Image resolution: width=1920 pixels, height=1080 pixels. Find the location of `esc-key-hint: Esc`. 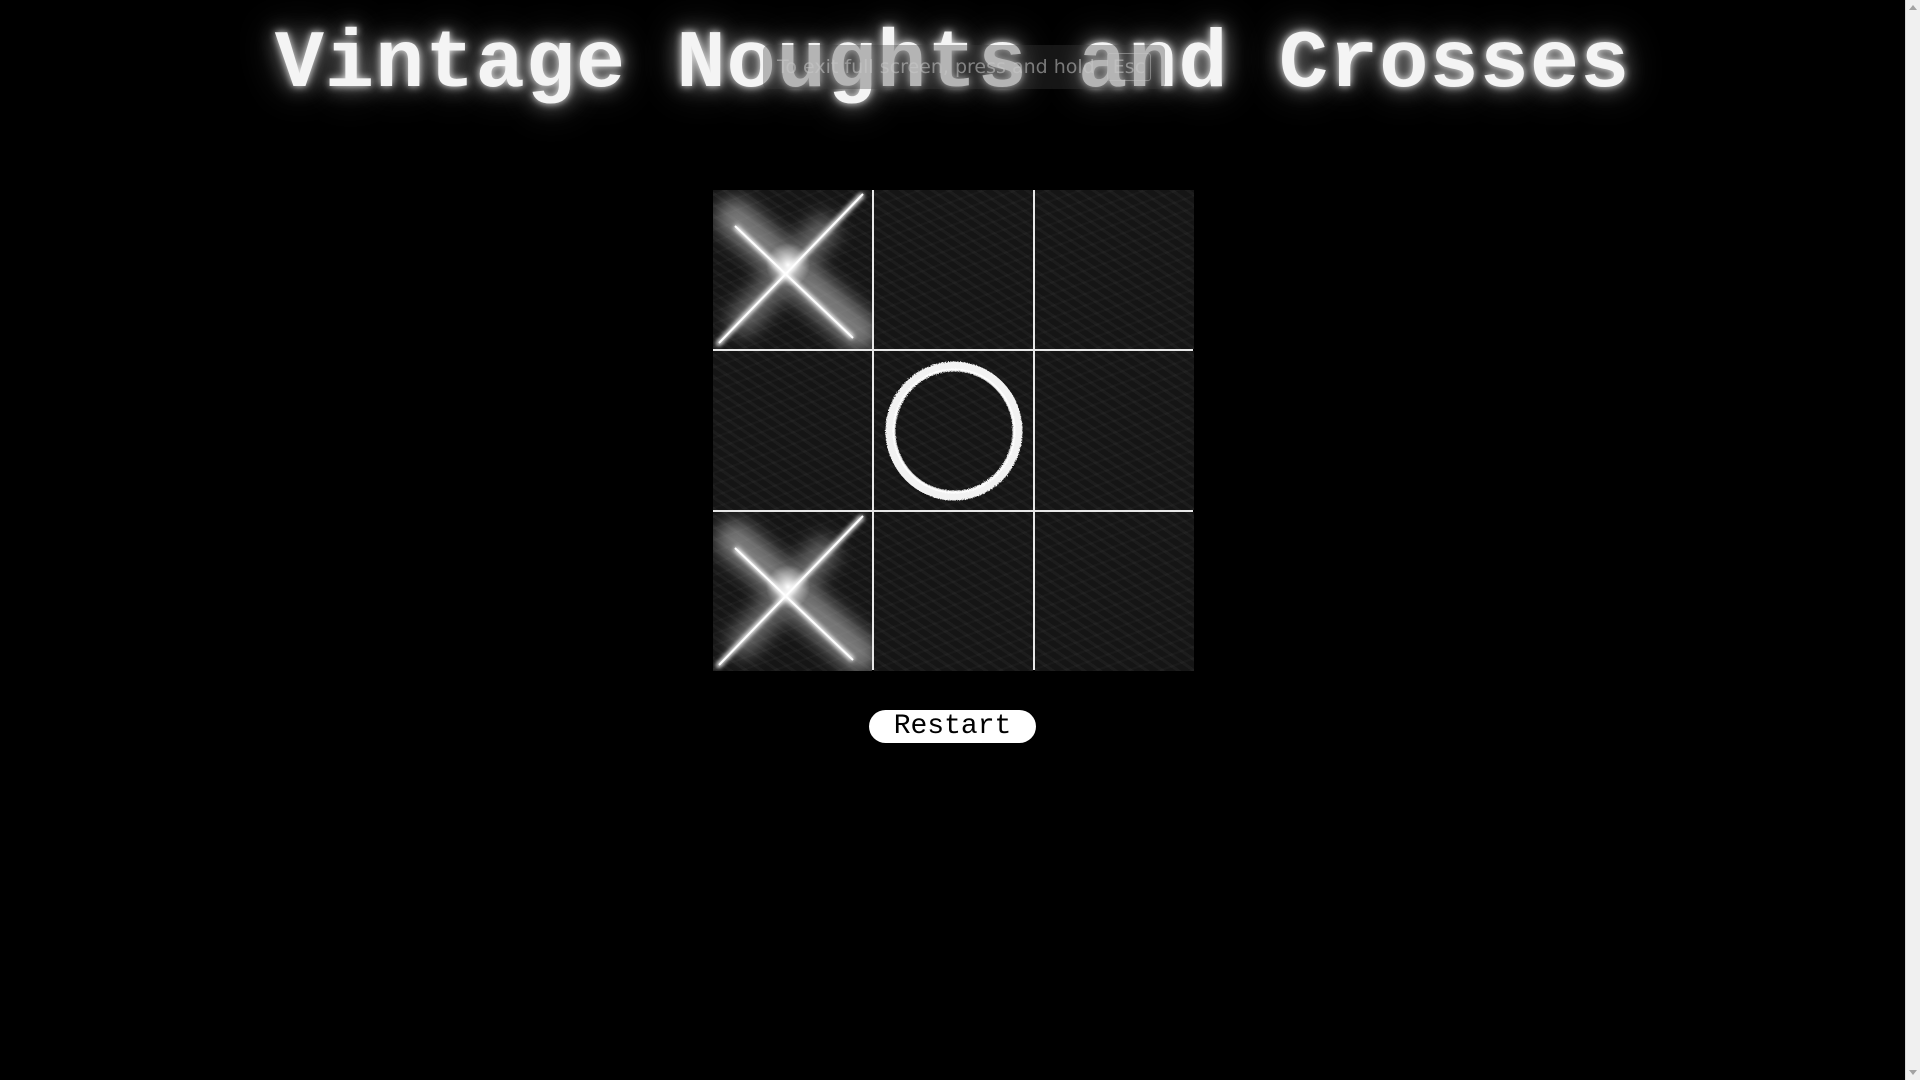

esc-key-hint: Esc is located at coordinates (1129, 67).